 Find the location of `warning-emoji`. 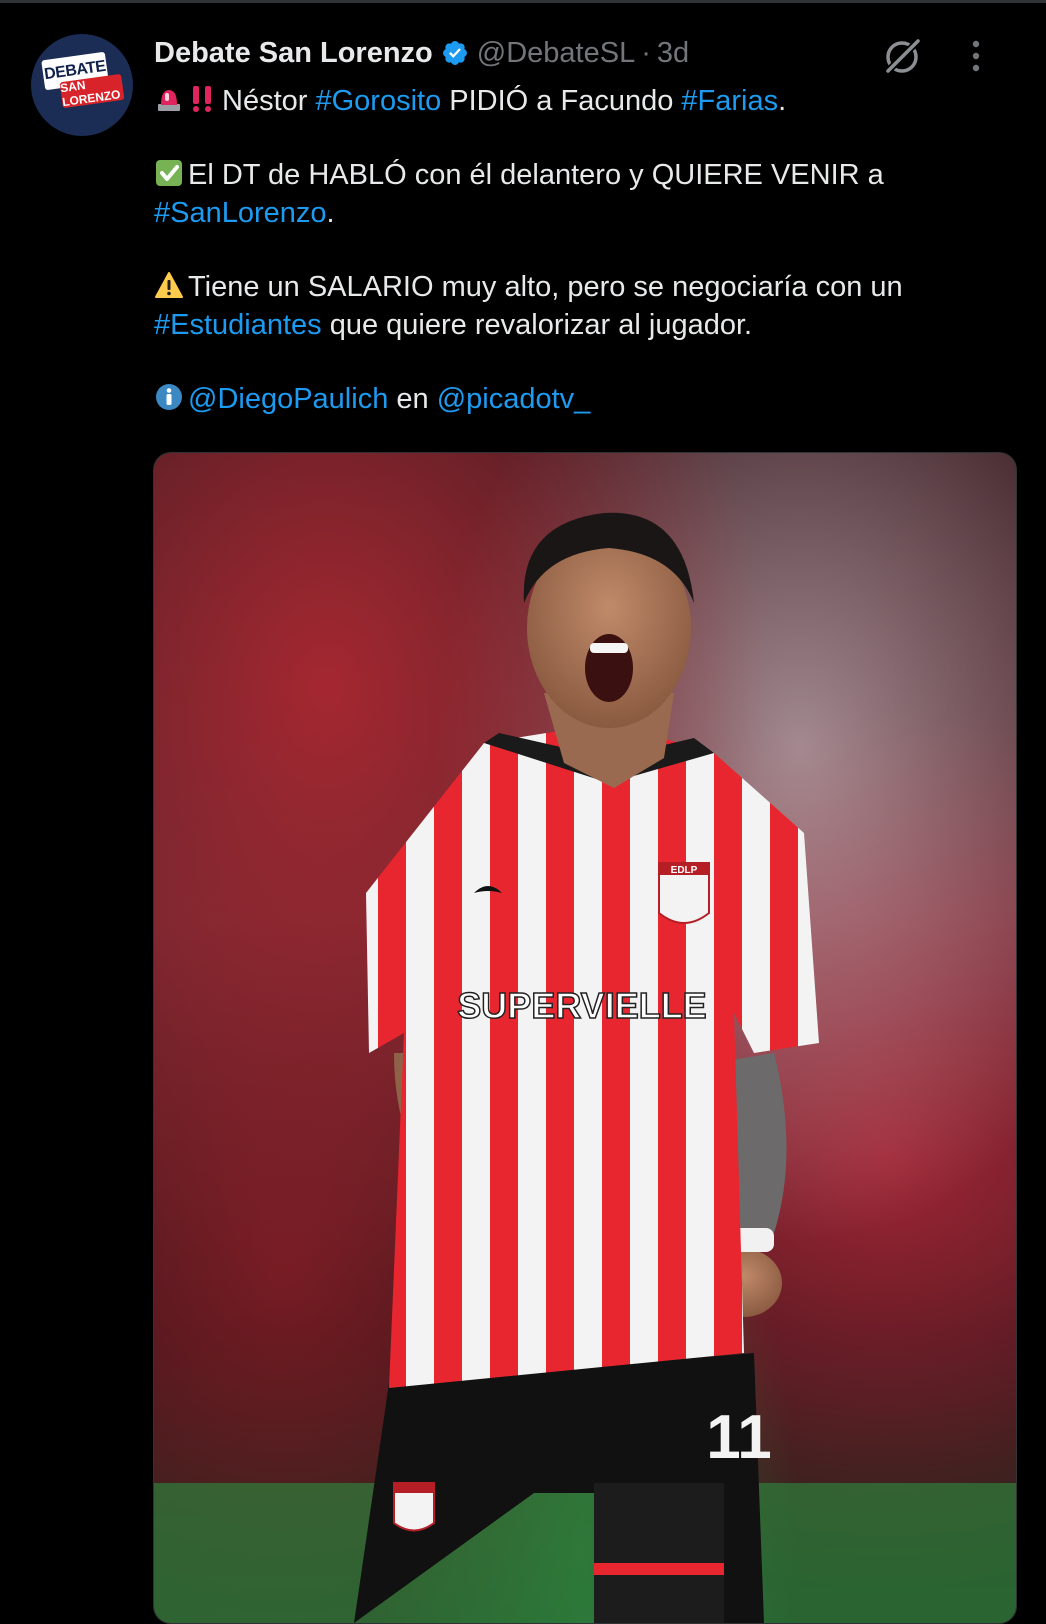

warning-emoji is located at coordinates (169, 285).